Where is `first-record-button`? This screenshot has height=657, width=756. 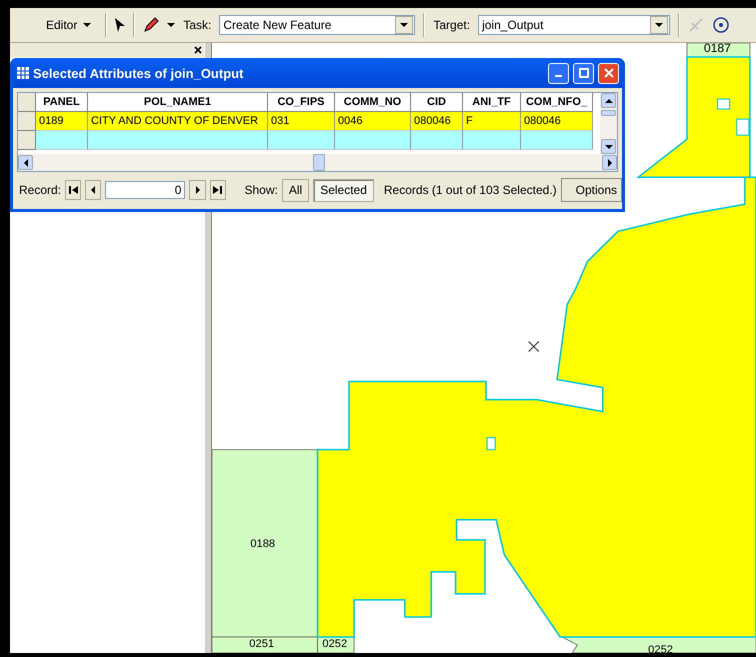 first-record-button is located at coordinates (73, 190).